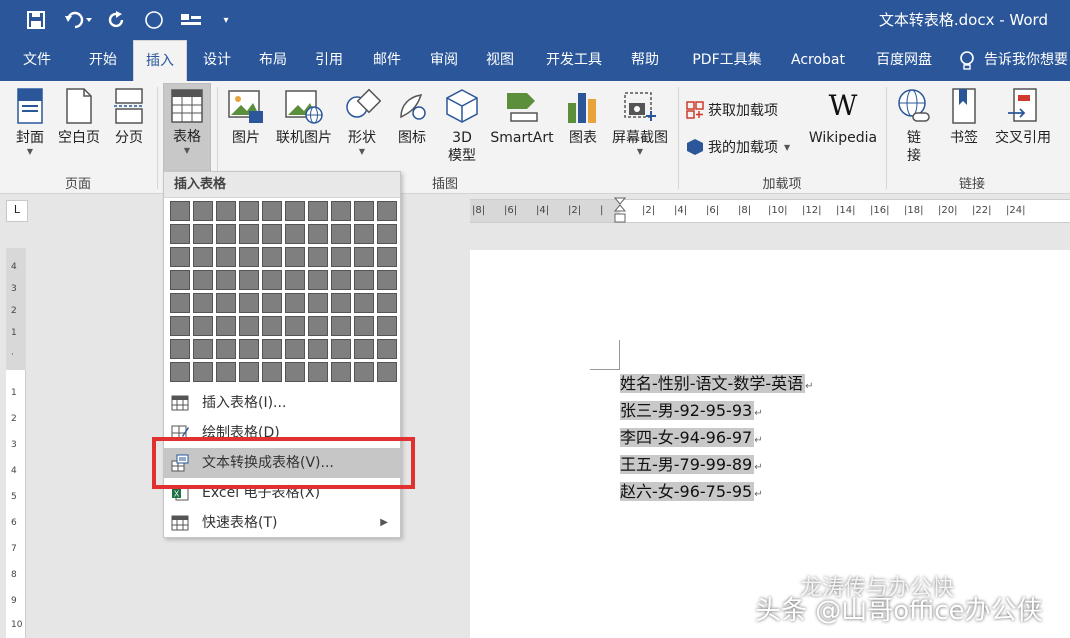 The image size is (1070, 638). Describe the element at coordinates (717, 437) in the screenshot. I see `document-line: 李四-女-94-96-97 ↵` at that location.